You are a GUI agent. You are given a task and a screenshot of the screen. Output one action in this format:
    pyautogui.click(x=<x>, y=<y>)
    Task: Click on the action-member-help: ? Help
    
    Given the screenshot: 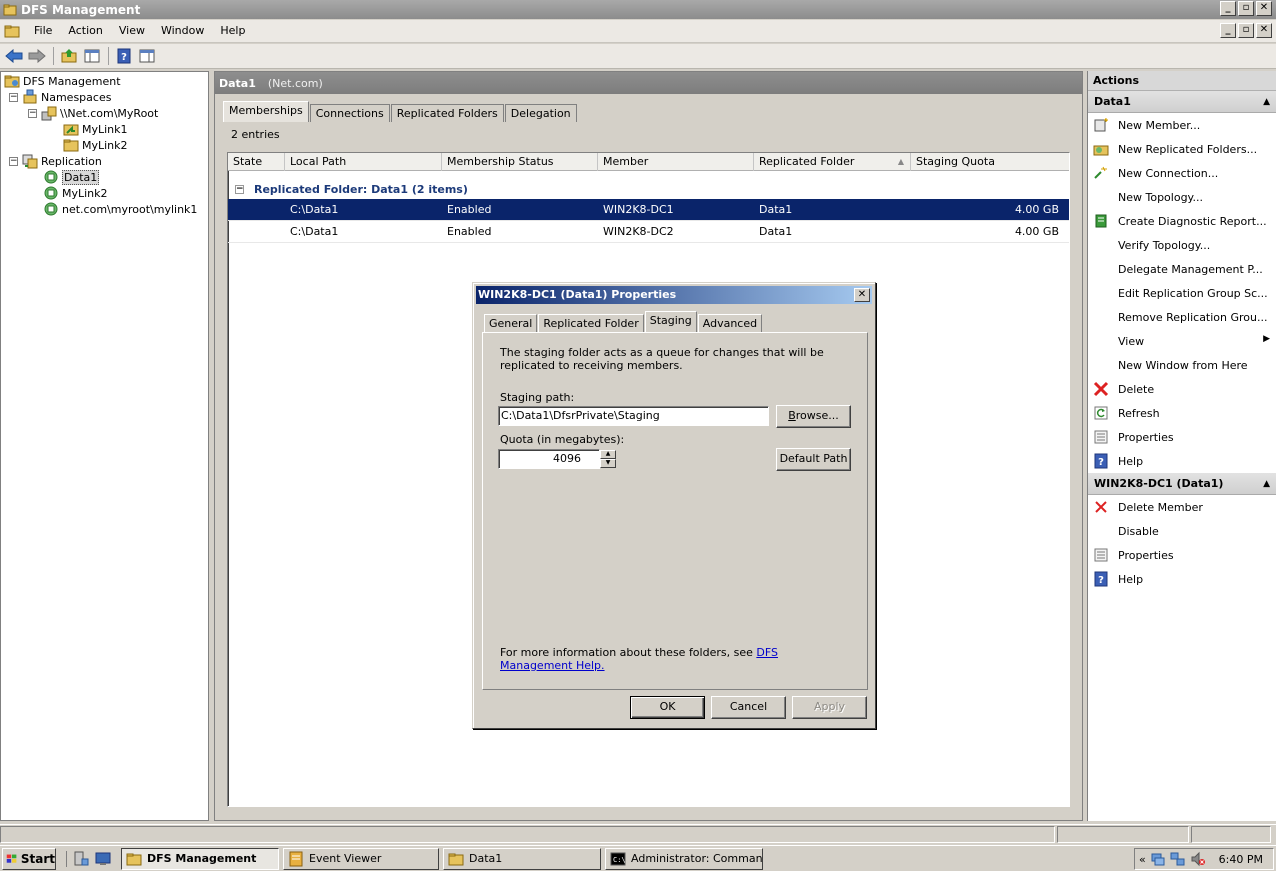 What is the action you would take?
    pyautogui.click(x=1182, y=579)
    